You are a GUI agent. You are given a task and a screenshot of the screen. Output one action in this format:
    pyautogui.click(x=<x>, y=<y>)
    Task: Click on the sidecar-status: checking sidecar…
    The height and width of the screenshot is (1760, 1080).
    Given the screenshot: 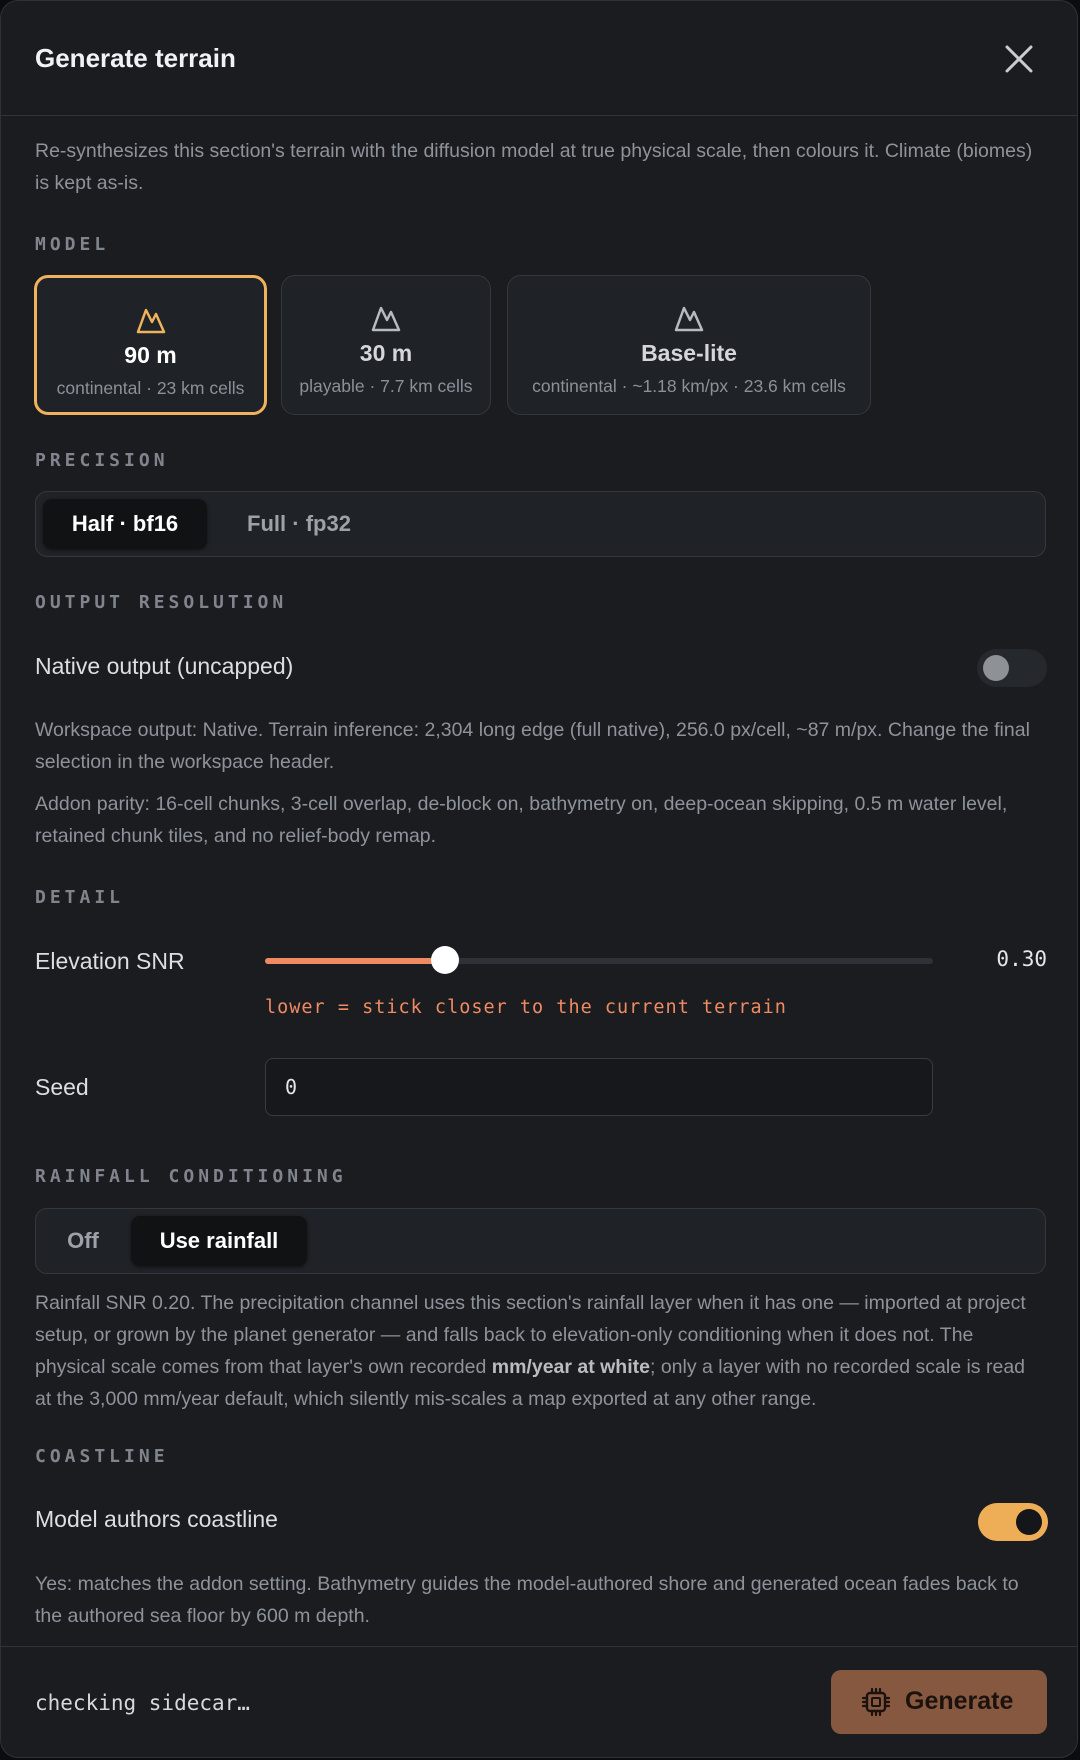 What is the action you would take?
    pyautogui.click(x=142, y=1703)
    